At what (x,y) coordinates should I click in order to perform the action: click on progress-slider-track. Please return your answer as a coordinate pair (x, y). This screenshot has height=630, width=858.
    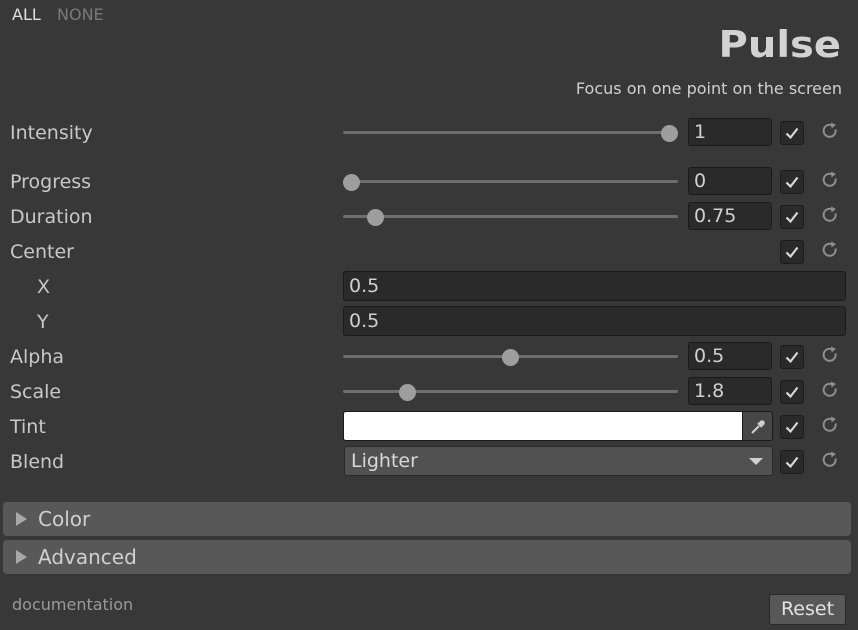
    Looking at the image, I should click on (510, 181).